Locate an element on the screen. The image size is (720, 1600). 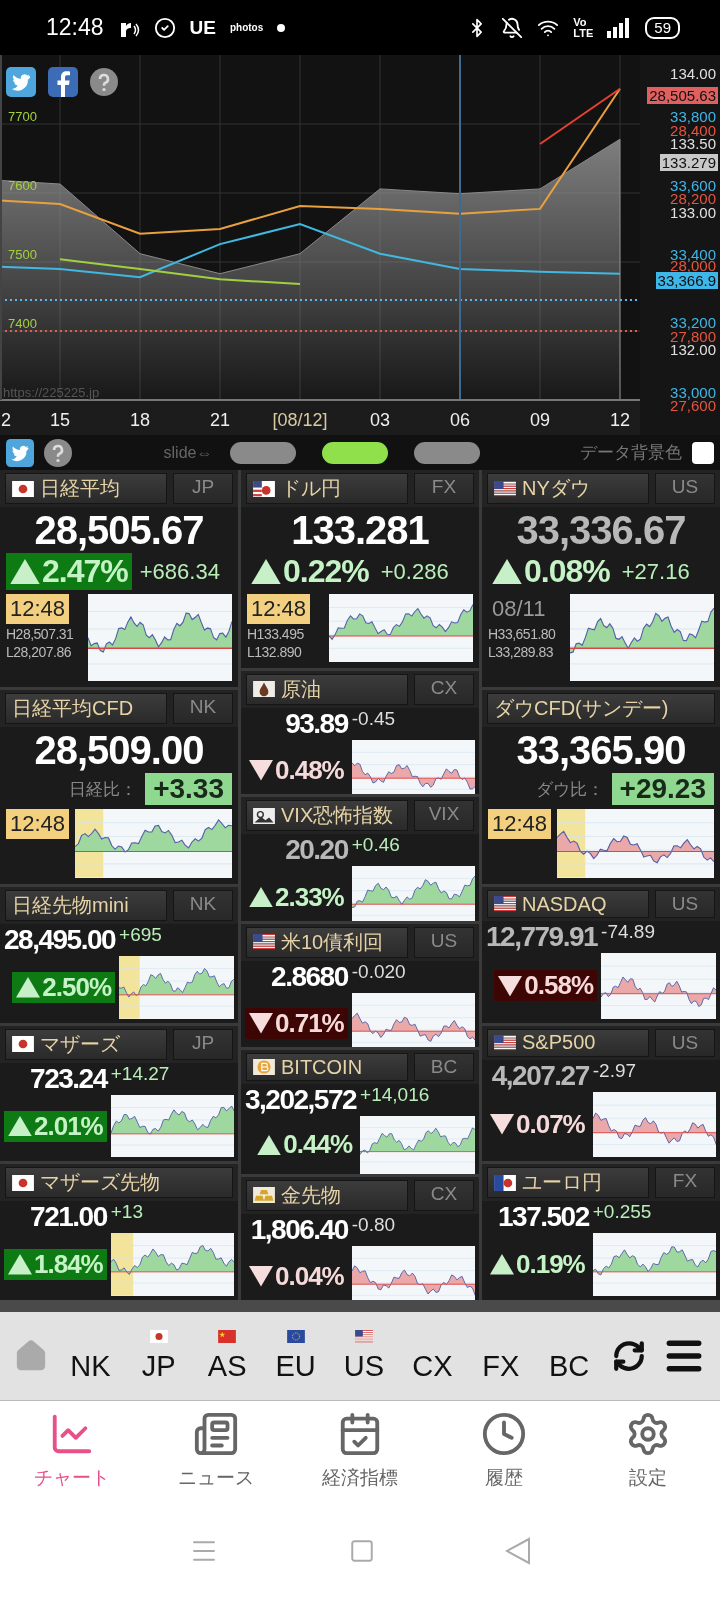
market-tab: CX is located at coordinates (432, 1356).